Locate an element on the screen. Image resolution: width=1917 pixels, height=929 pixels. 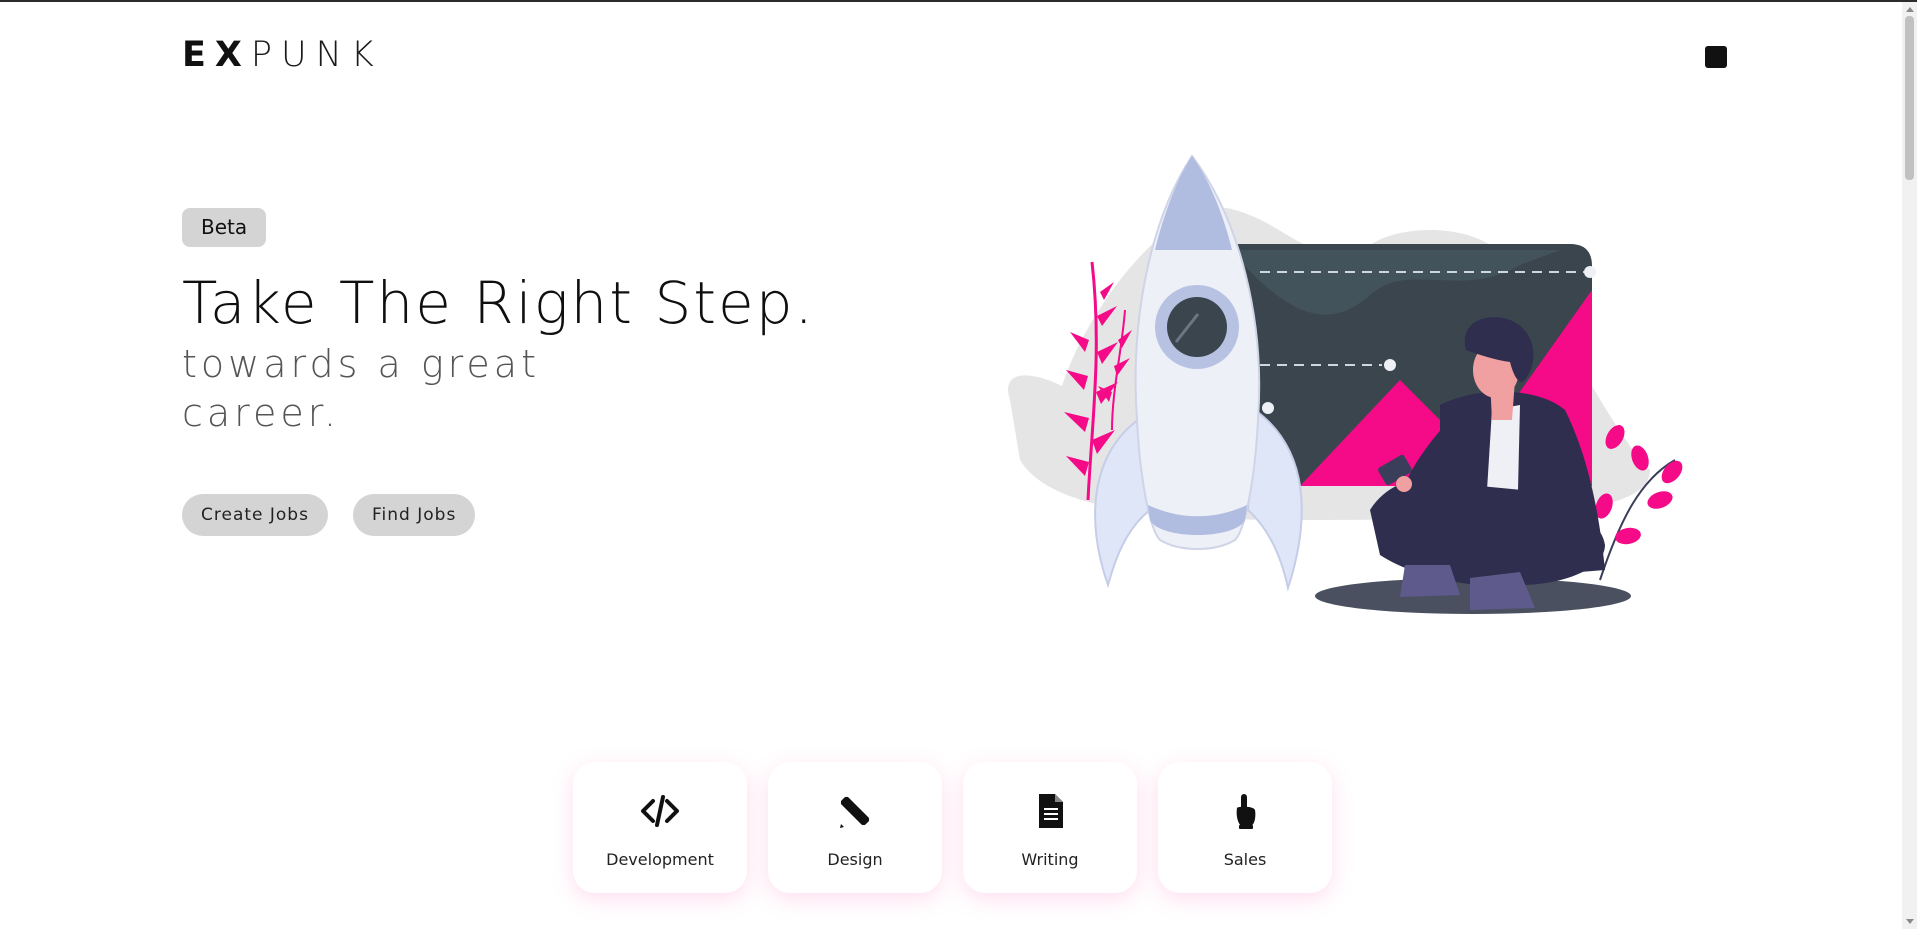
document-icon is located at coordinates (1051, 811).